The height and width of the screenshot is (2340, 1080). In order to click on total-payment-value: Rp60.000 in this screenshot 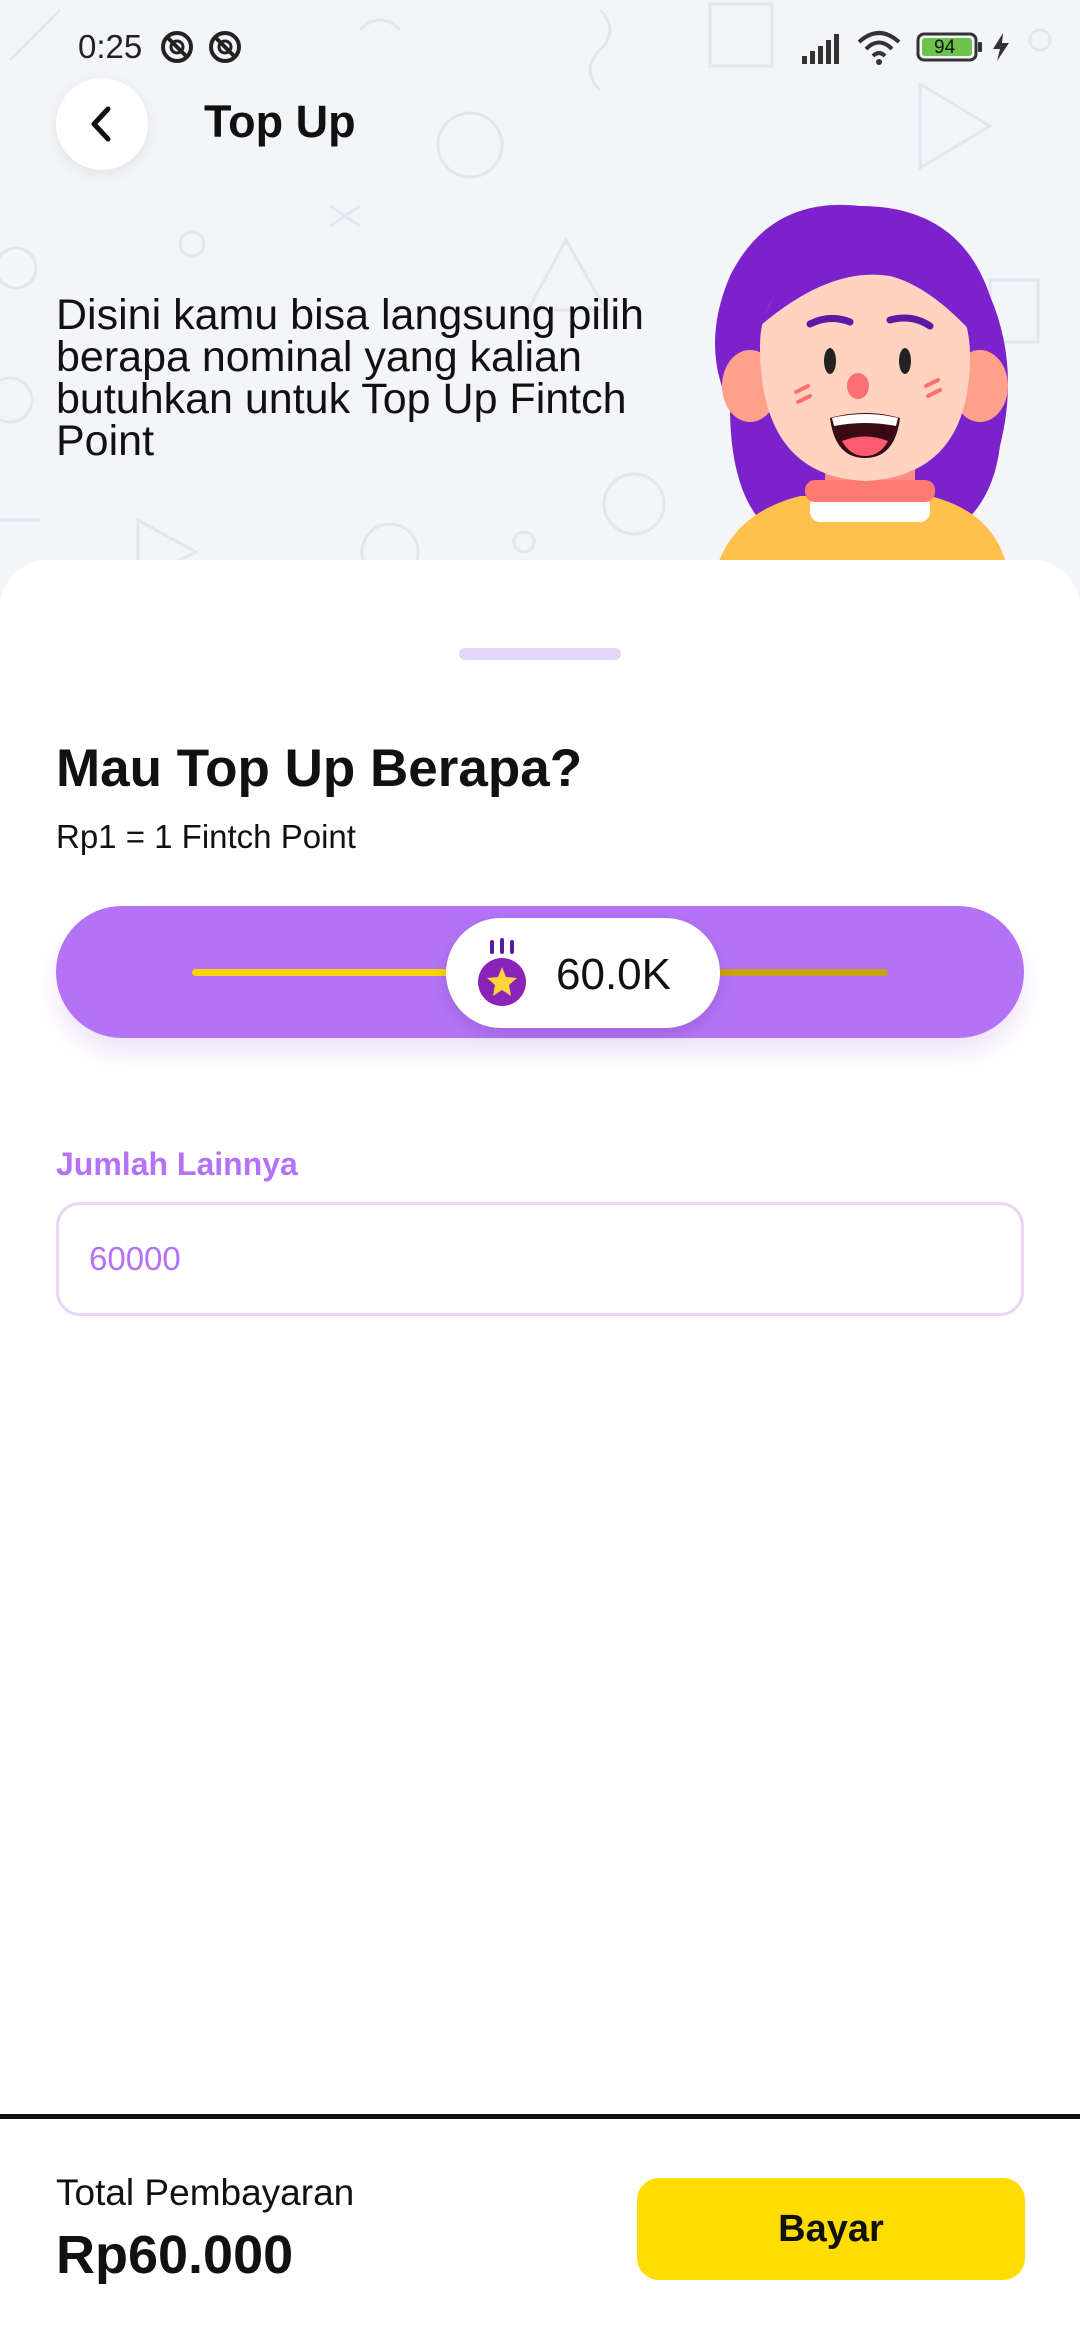, I will do `click(175, 2255)`.